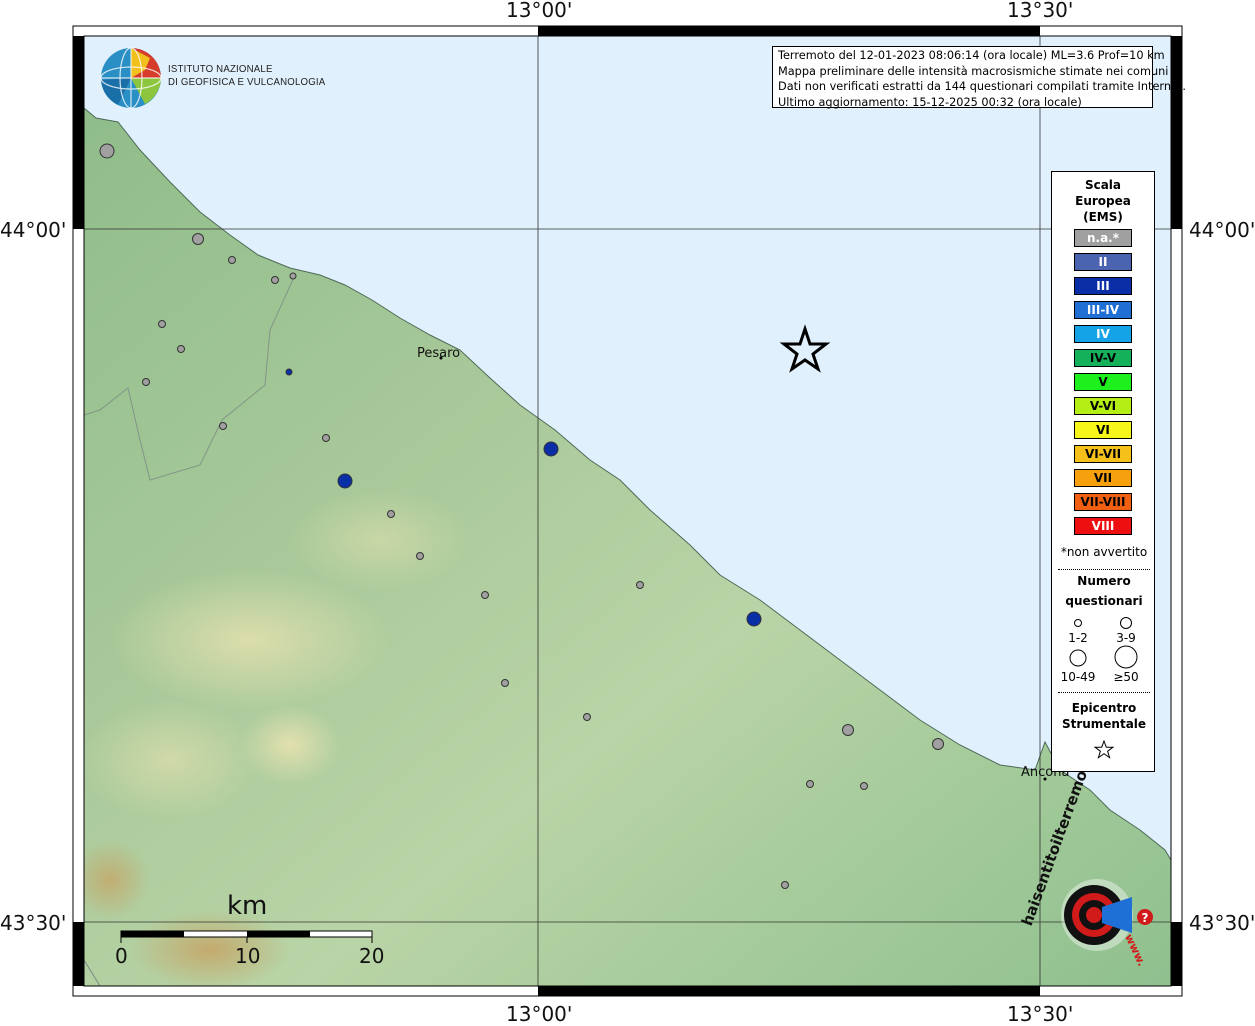  I want to click on legend-swatch-iii-iv: III-IV, so click(1103, 310).